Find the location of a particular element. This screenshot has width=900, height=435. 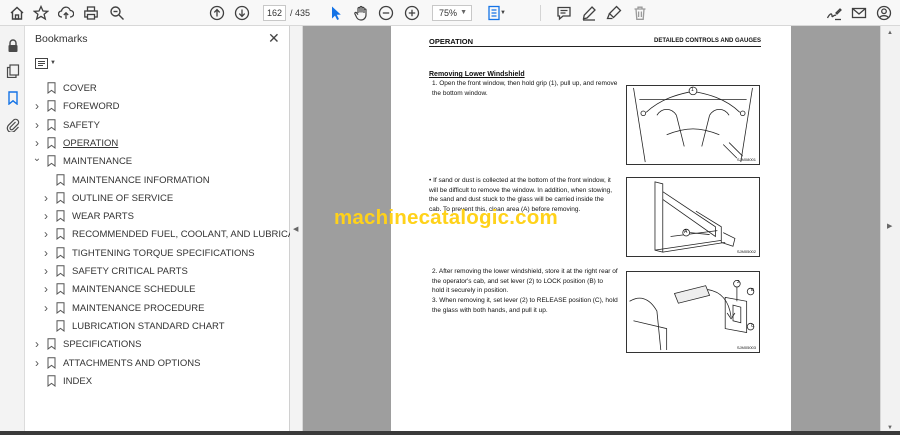

zoom-search-icon is located at coordinates (117, 13).